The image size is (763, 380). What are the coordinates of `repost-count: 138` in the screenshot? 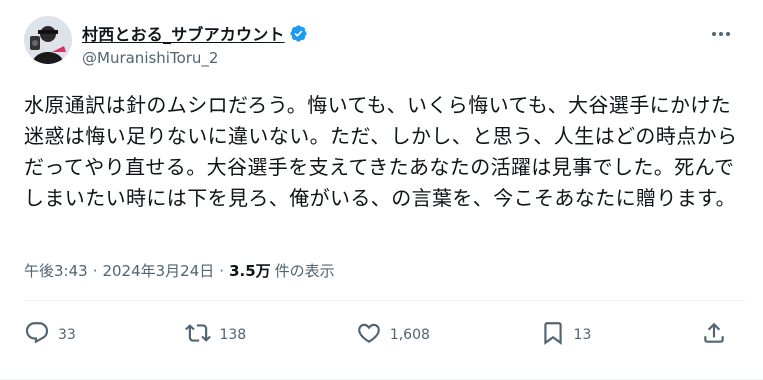 It's located at (233, 335).